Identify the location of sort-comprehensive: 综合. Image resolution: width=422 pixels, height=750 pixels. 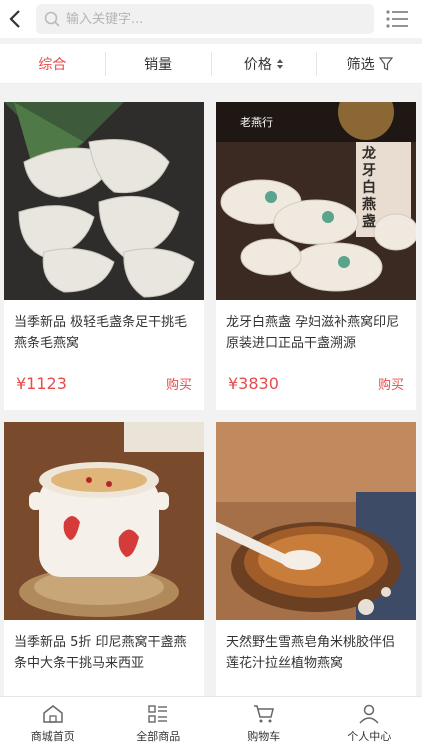
(53, 63).